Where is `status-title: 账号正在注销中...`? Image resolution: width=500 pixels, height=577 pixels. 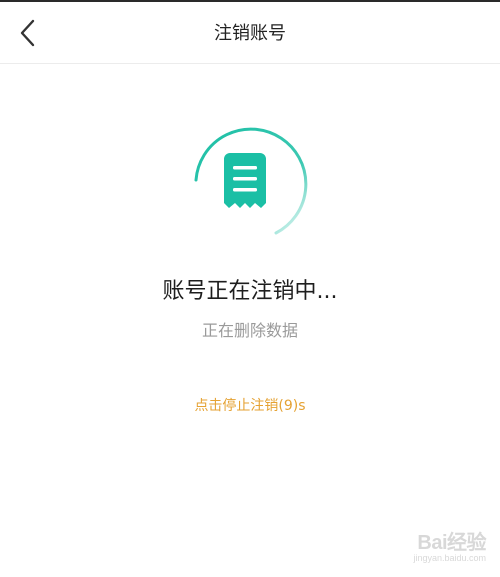
status-title: 账号正在注销中... is located at coordinates (250, 291).